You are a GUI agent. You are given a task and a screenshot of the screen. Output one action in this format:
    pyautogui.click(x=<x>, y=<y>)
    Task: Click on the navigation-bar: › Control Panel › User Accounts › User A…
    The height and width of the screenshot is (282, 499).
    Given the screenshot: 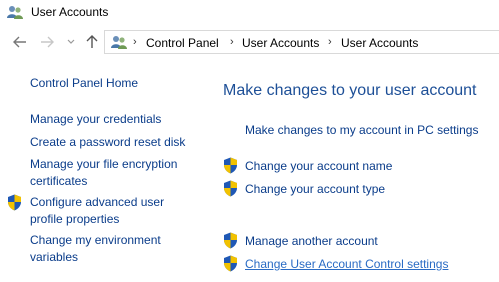 What is the action you would take?
    pyautogui.click(x=249, y=43)
    